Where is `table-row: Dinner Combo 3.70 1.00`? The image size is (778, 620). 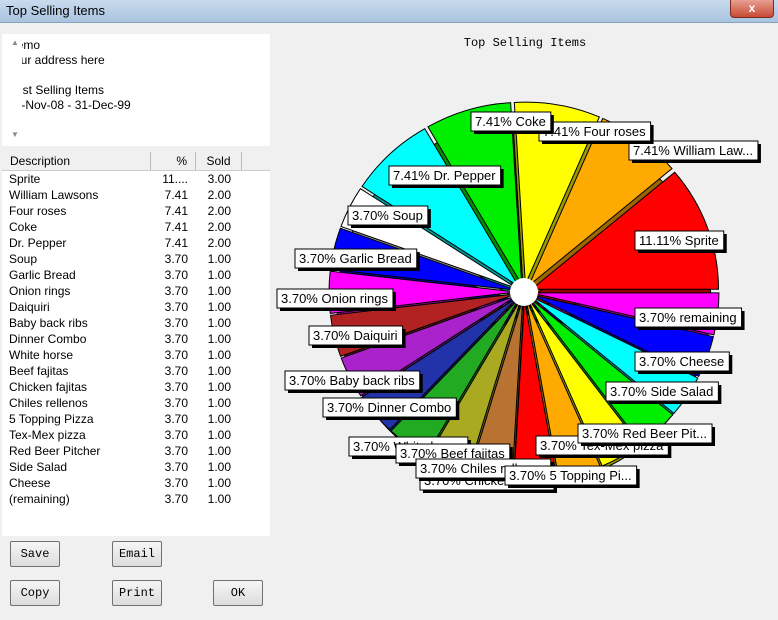
table-row: Dinner Combo 3.70 1.00 is located at coordinates (136, 340).